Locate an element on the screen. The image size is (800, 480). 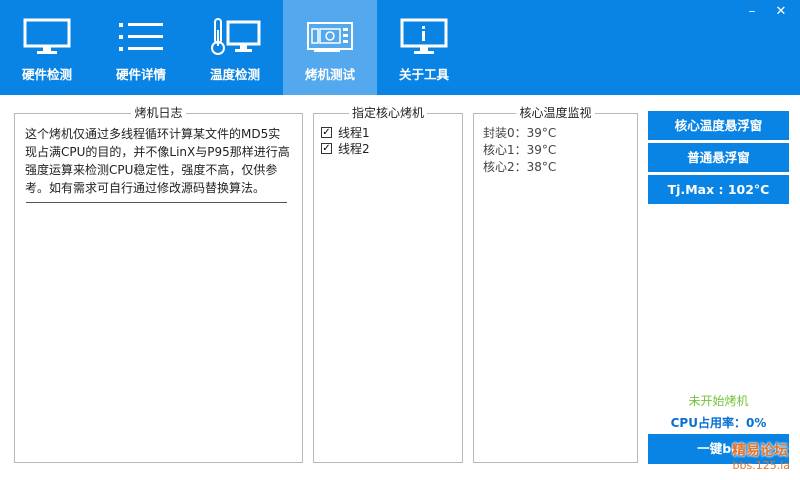
tab-temperature: 温度检测 is located at coordinates (235, 47).